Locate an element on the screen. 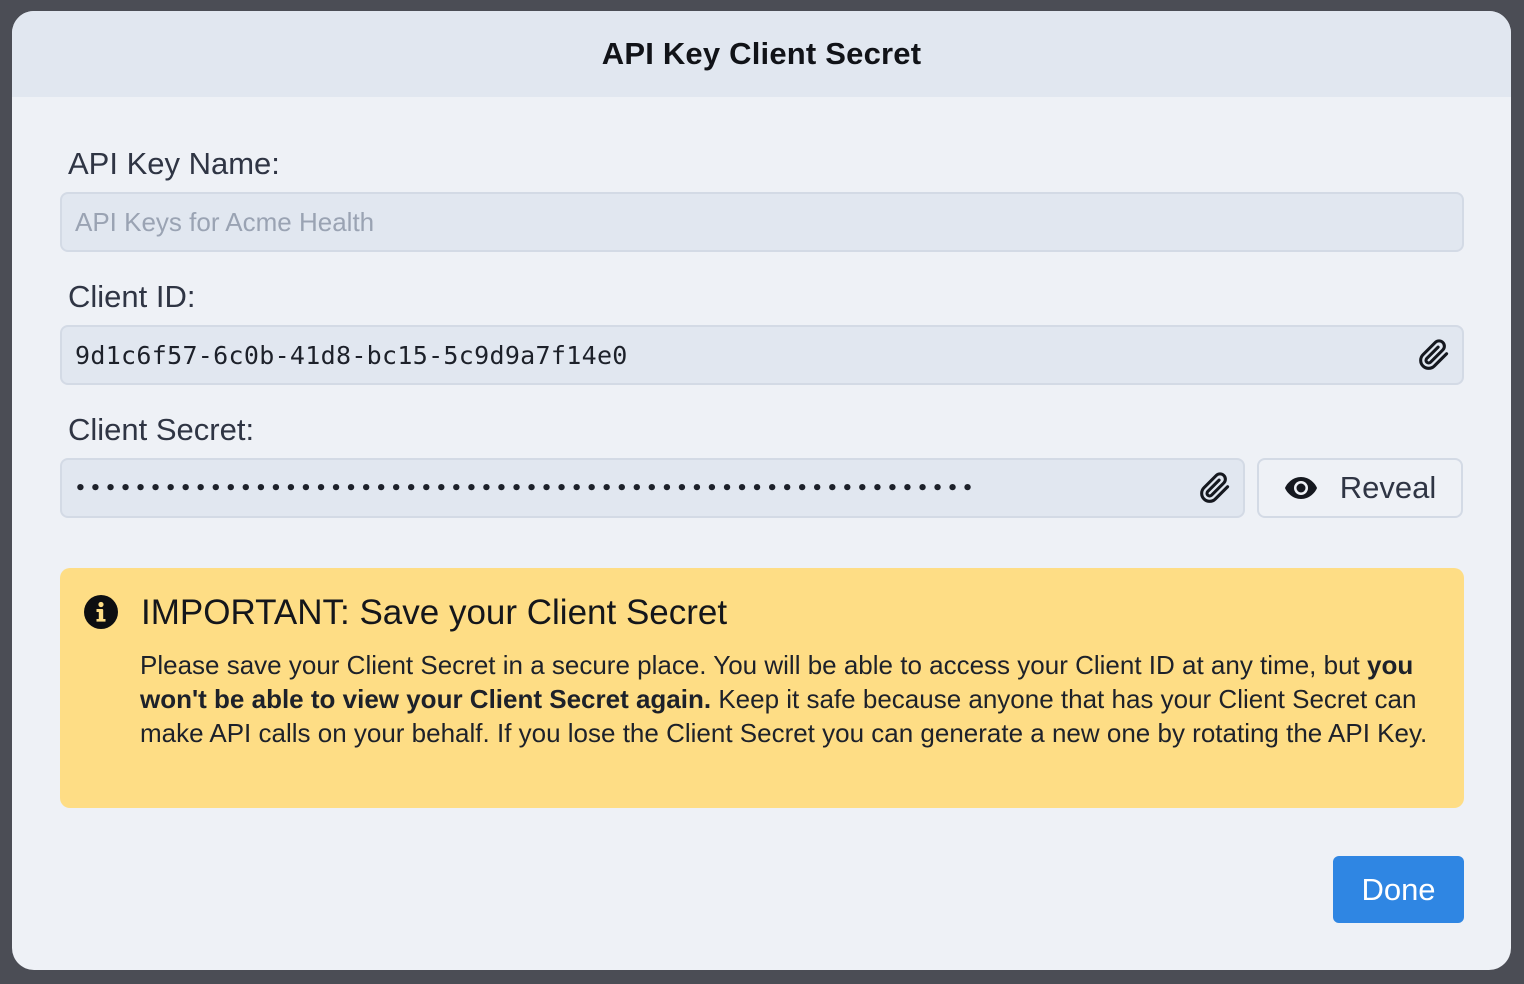 This screenshot has width=1524, height=984. client-id-value: 9d1c6f57-6c0b-41d8-bc15-5c9d9a7f14e0 is located at coordinates (351, 355).